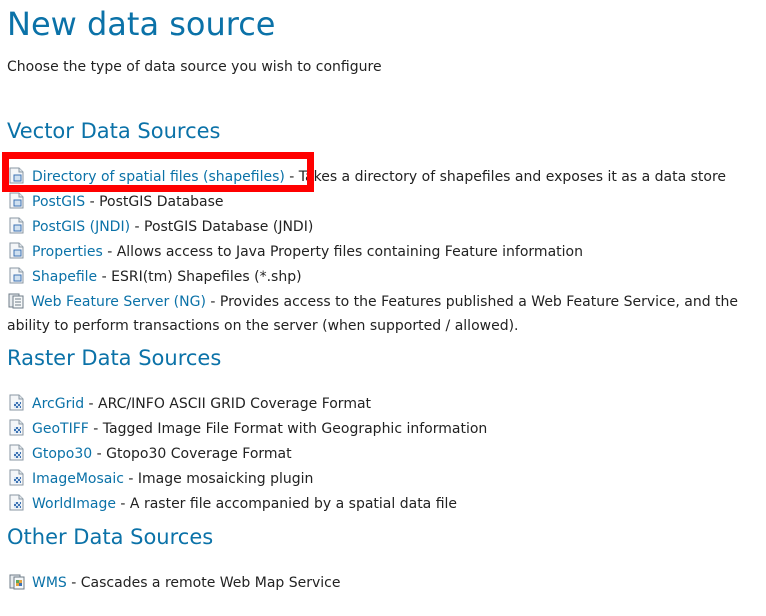 The width and height of the screenshot is (766, 616). Describe the element at coordinates (67, 252) in the screenshot. I see `properties-link: Properties` at that location.